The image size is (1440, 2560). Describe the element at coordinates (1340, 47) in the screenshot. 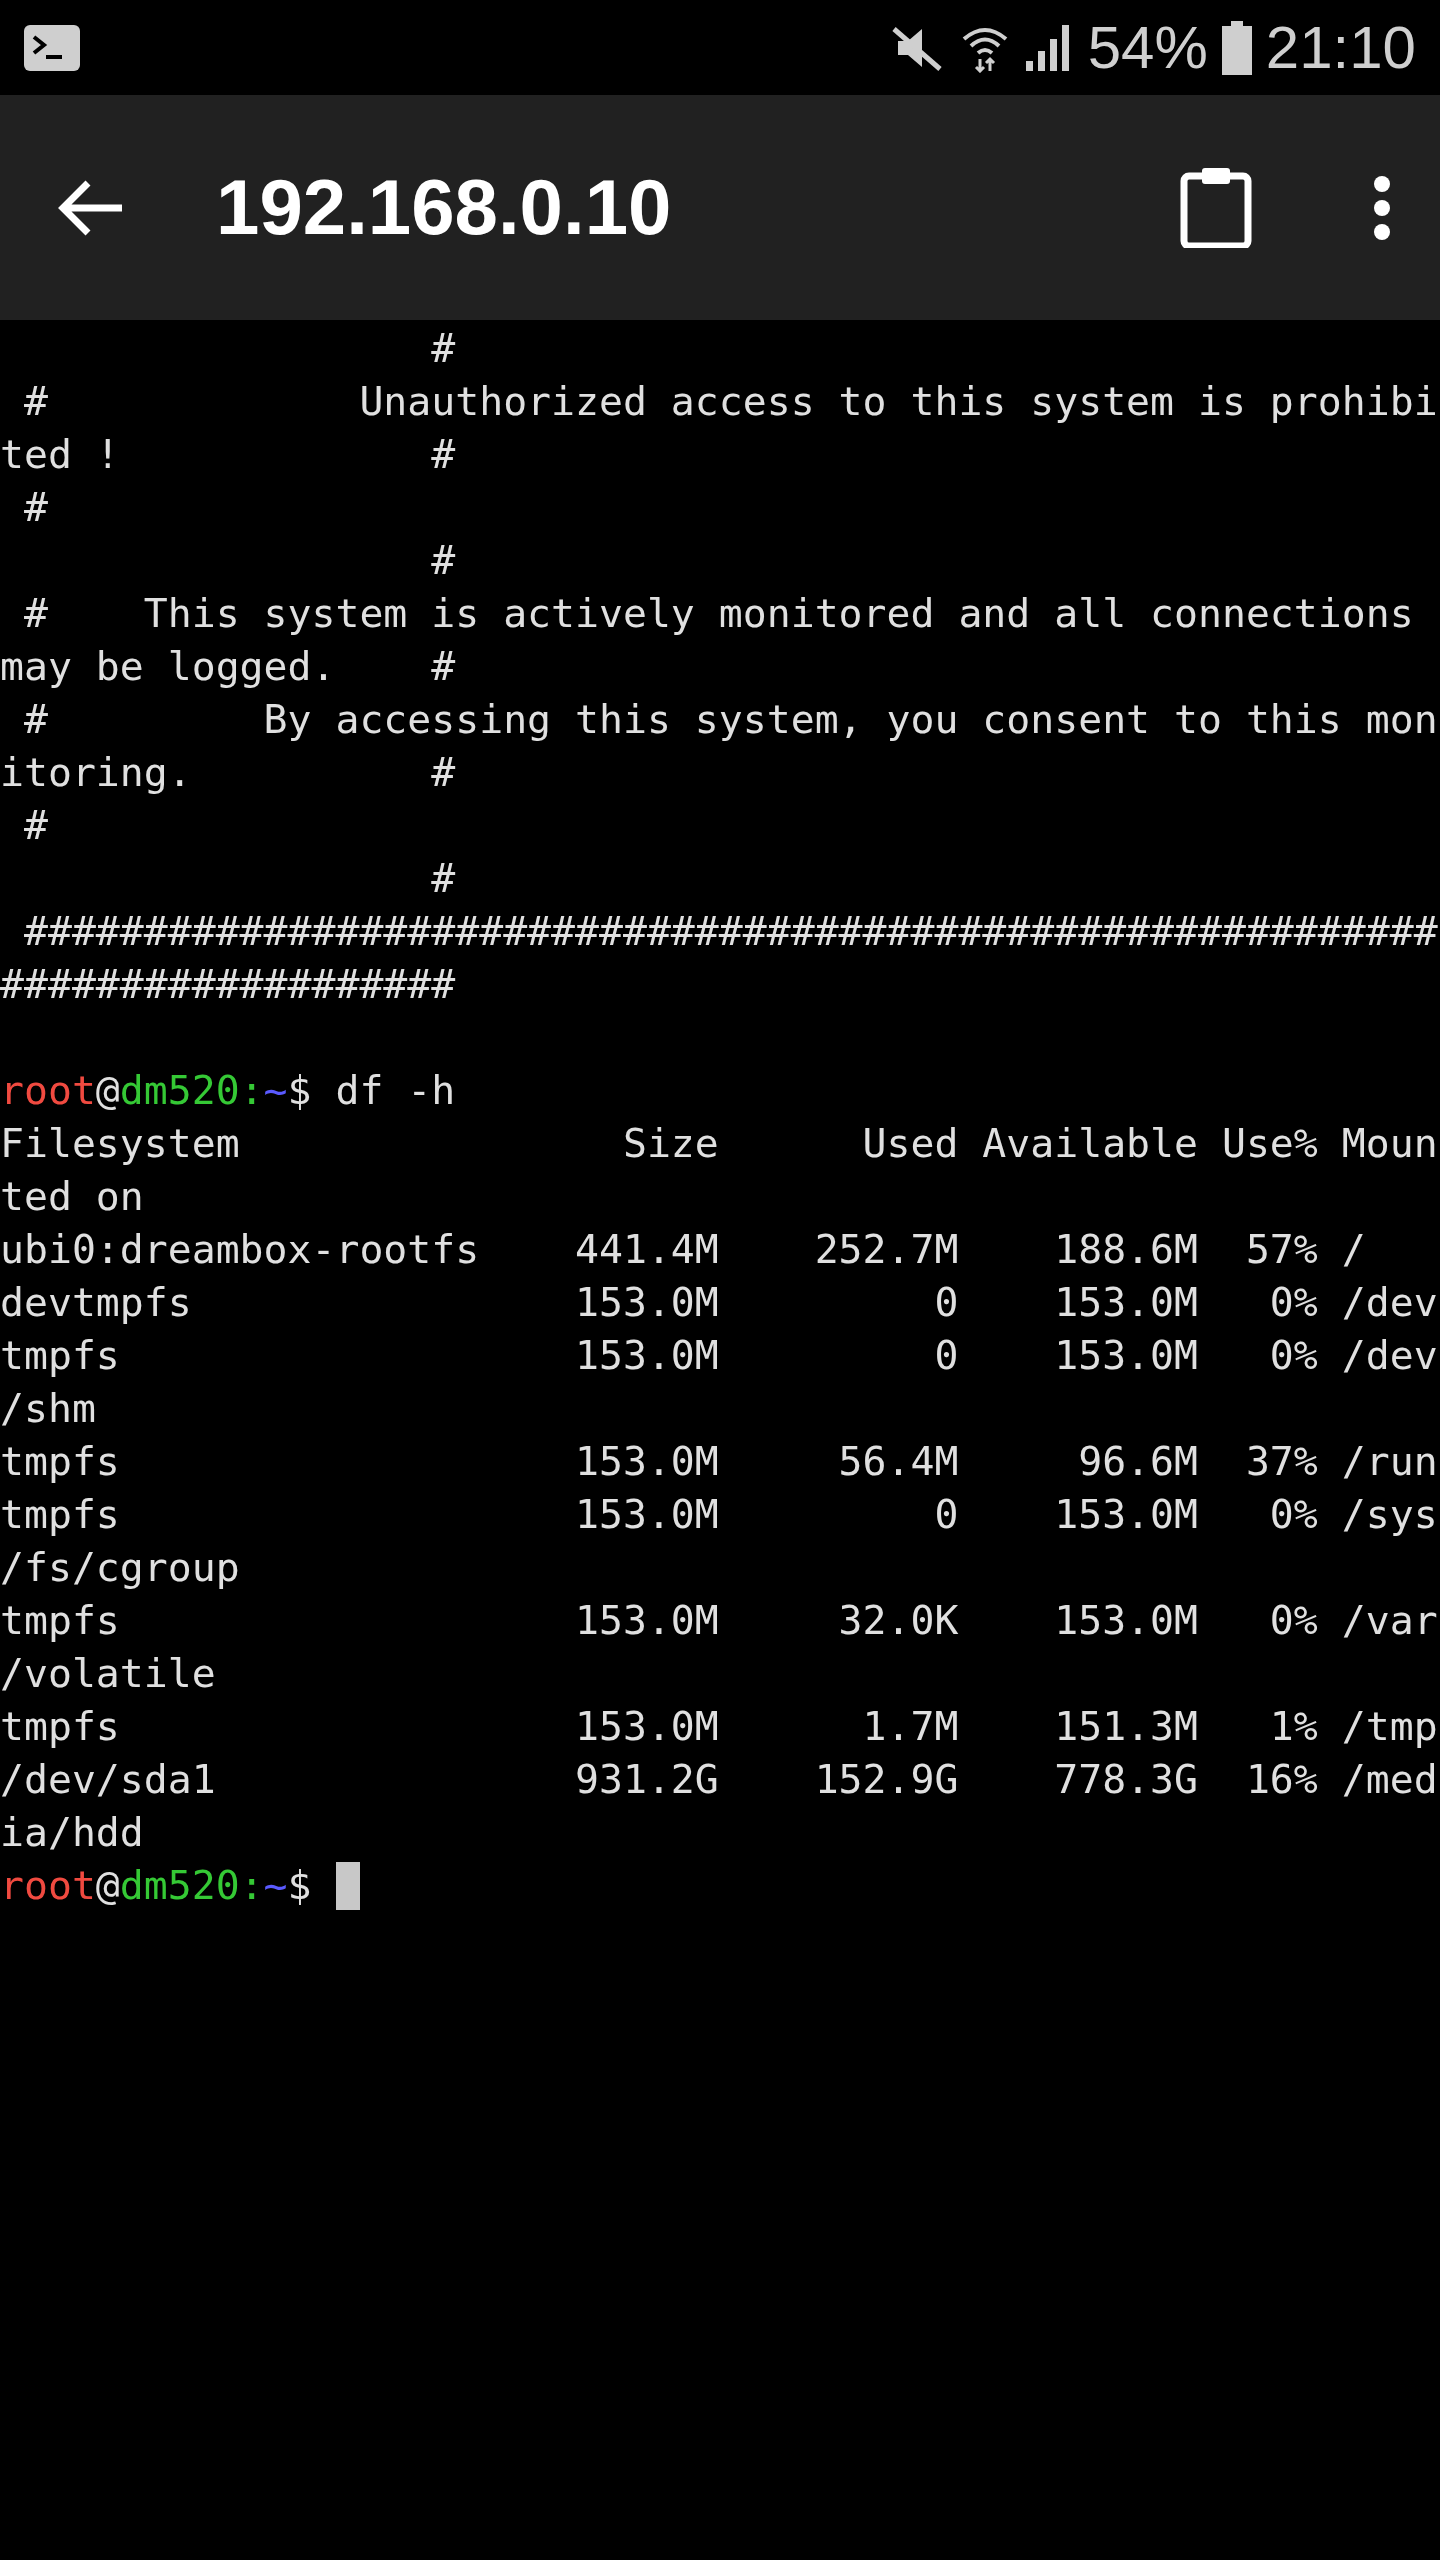

I see `clock-time: 21:10` at that location.